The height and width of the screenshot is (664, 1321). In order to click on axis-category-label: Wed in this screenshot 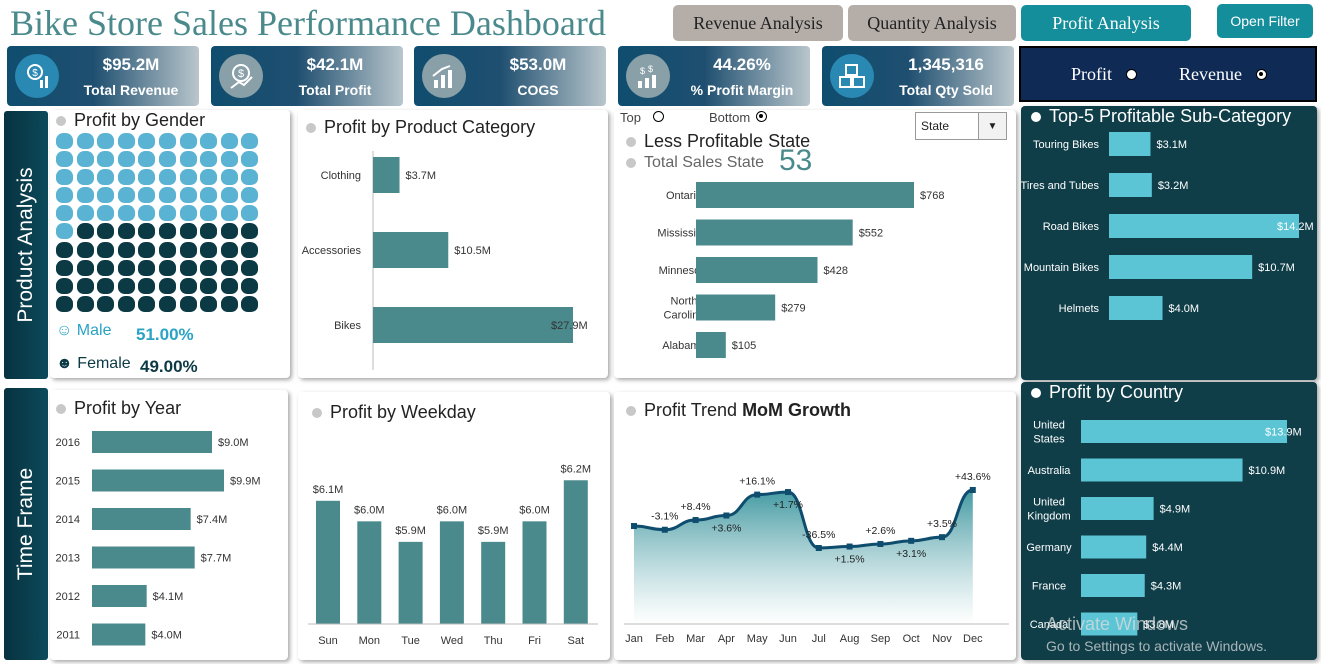, I will do `click(452, 641)`.